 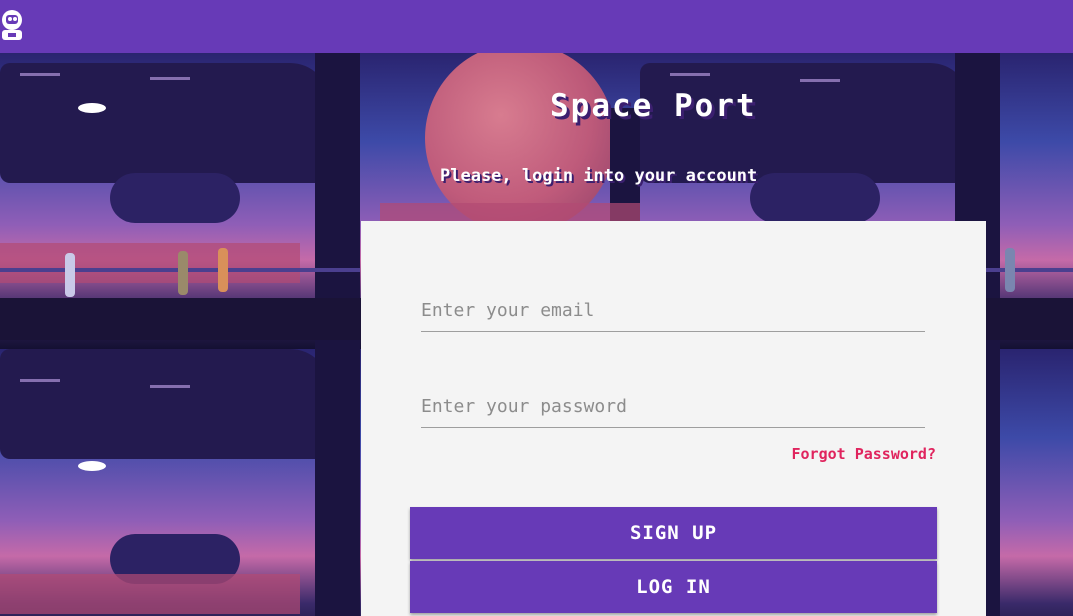 What do you see at coordinates (653, 106) in the screenshot?
I see `app-title: Space Port` at bounding box center [653, 106].